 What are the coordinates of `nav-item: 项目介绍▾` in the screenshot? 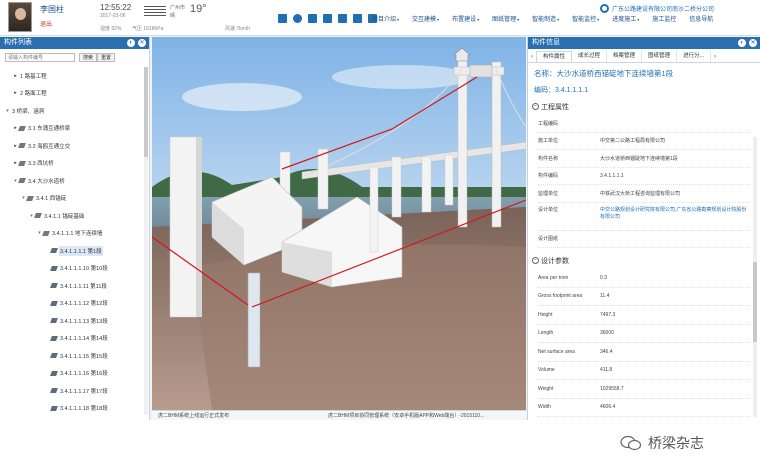 It's located at (385, 18).